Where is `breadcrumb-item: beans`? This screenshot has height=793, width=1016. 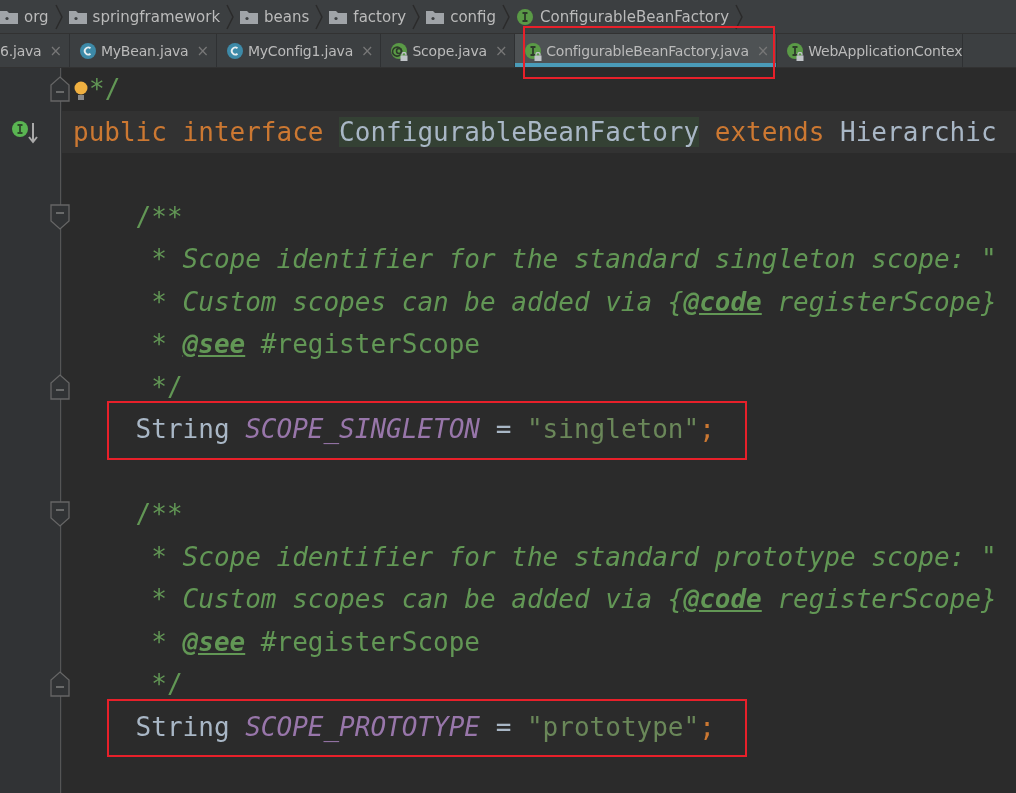
breadcrumb-item: beans is located at coordinates (287, 16).